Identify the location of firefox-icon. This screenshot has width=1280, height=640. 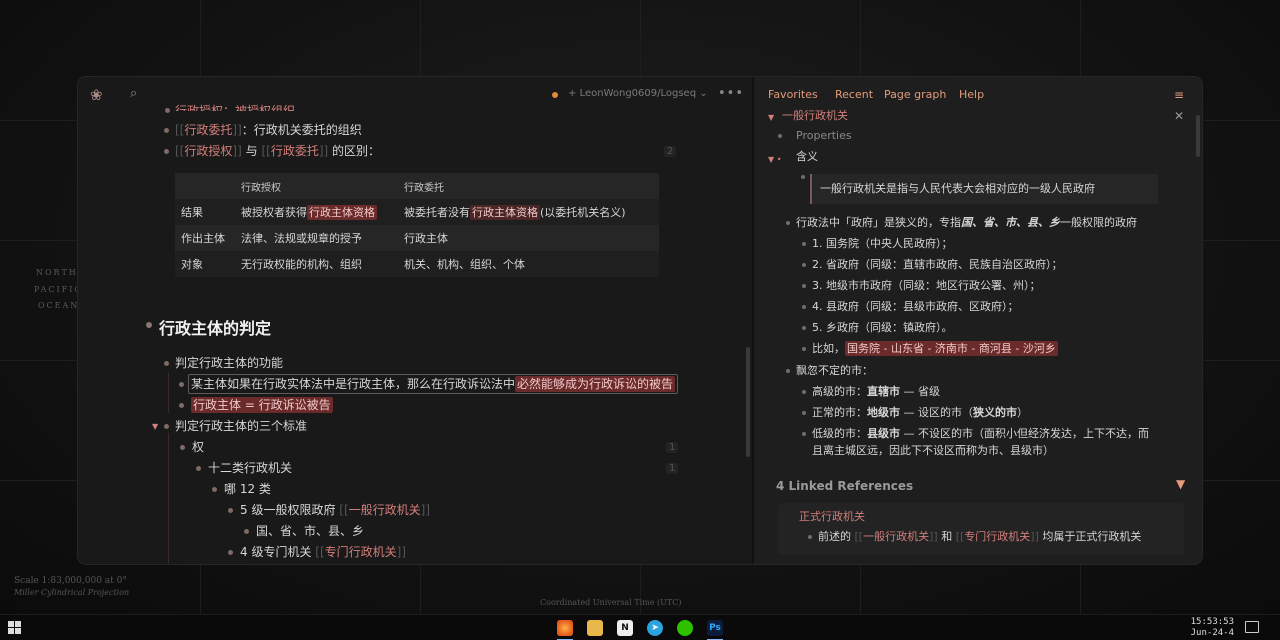
(565, 628).